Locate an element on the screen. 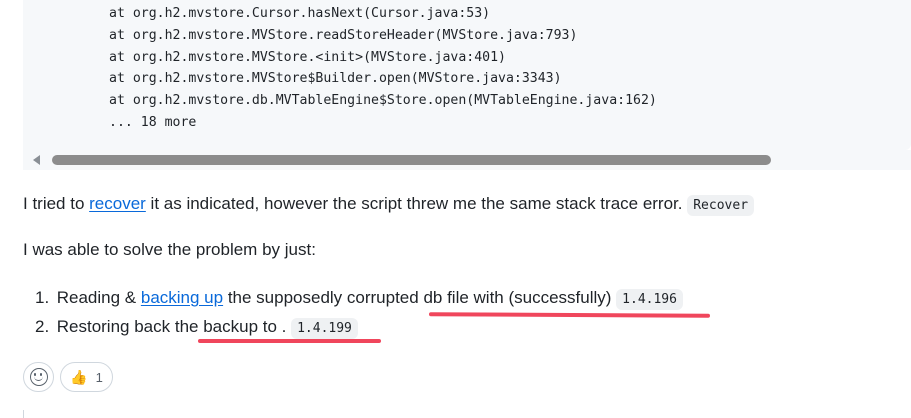 This screenshot has height=418, width=911. text: I tried to is located at coordinates (56, 203).